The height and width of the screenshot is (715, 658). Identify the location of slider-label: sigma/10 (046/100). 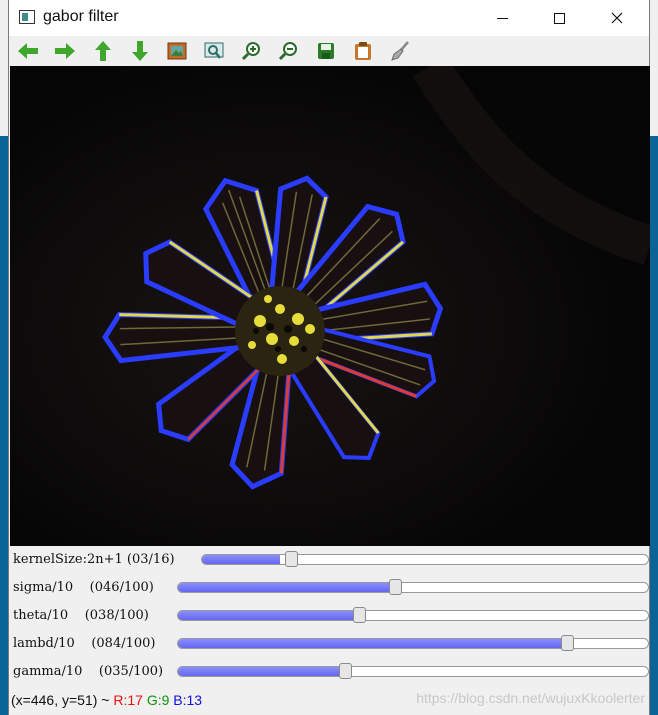
(83, 587).